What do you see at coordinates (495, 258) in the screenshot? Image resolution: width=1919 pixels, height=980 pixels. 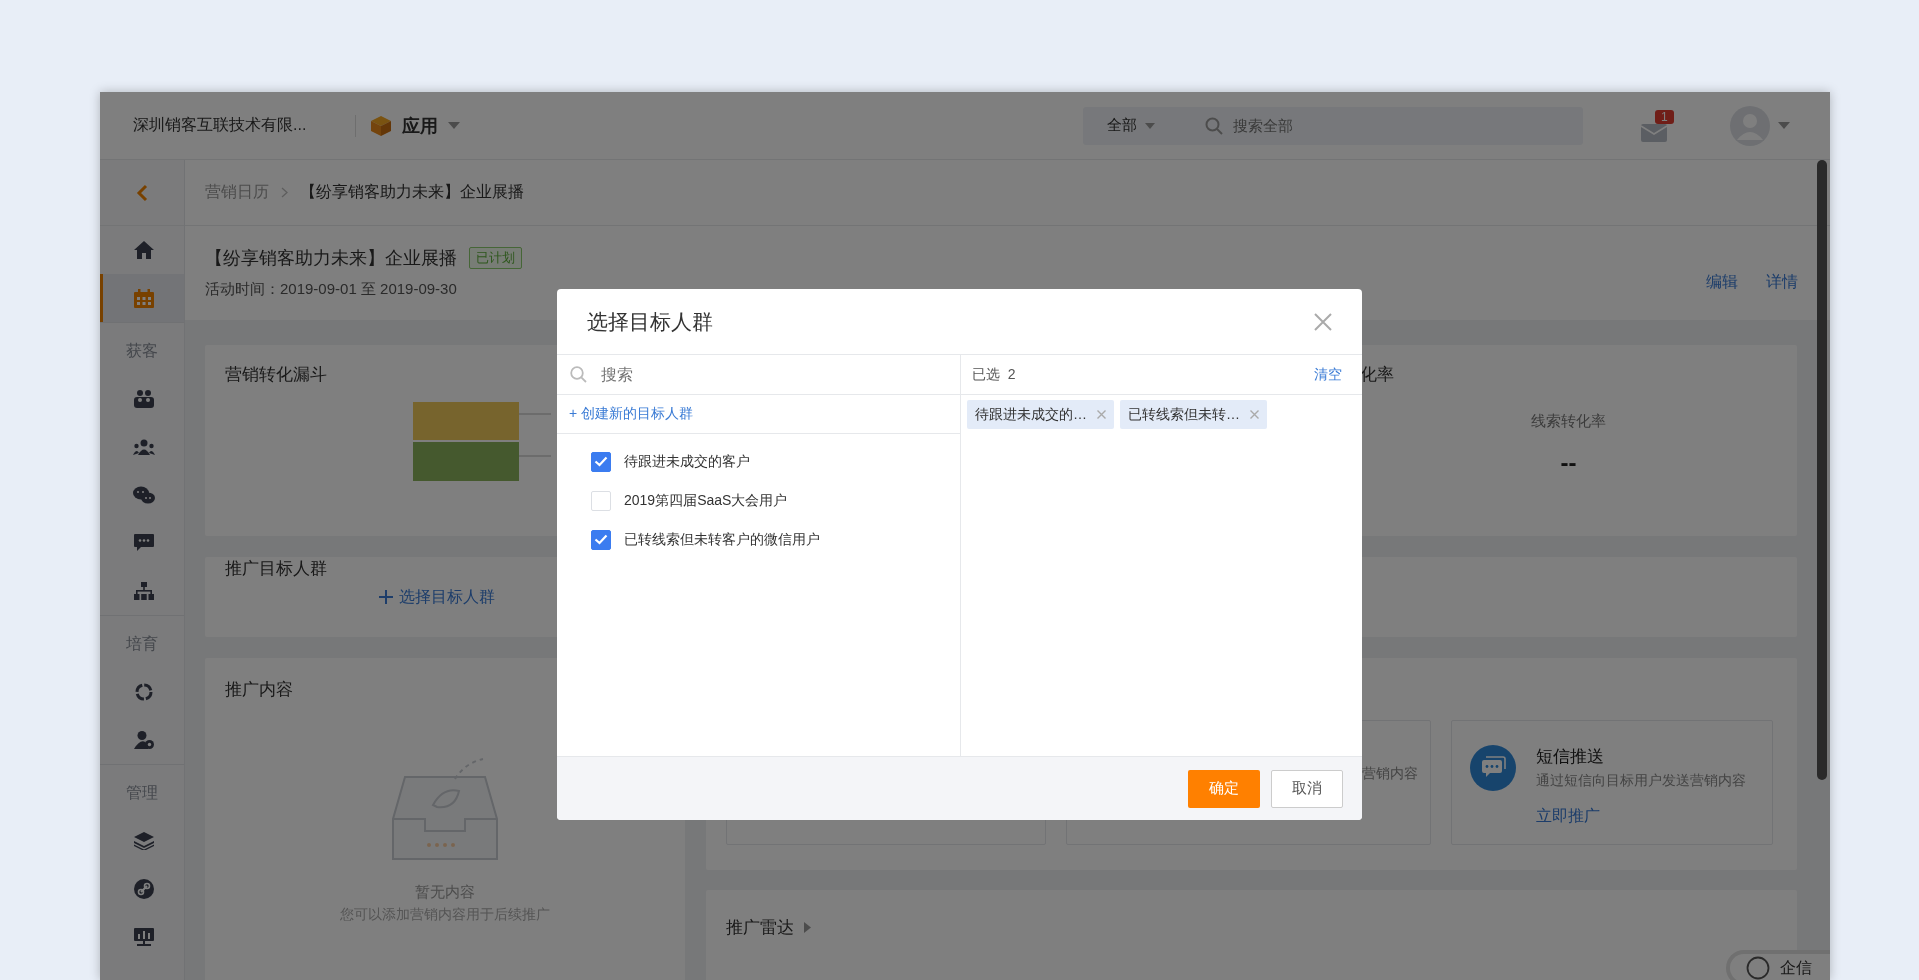 I see `status-tag: 已计划` at bounding box center [495, 258].